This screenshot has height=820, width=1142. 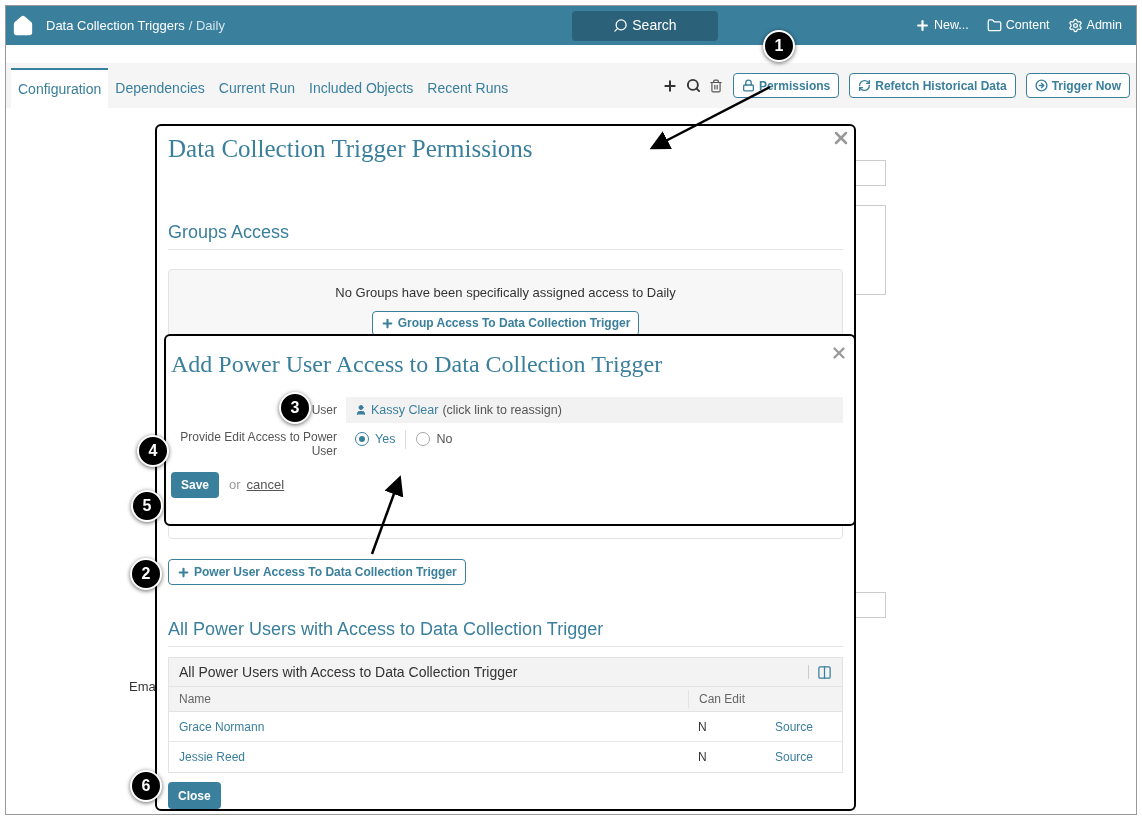 What do you see at coordinates (324, 410) in the screenshot?
I see `field-label: User` at bounding box center [324, 410].